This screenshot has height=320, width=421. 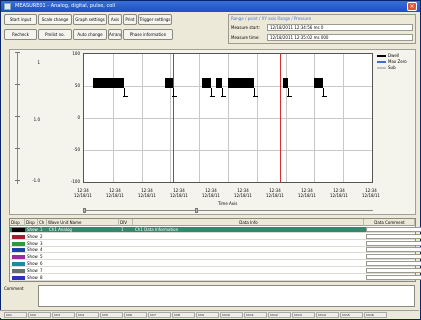 What do you see at coordinates (15, 315) in the screenshot?
I see `status-tab: Ch1` at bounding box center [15, 315].